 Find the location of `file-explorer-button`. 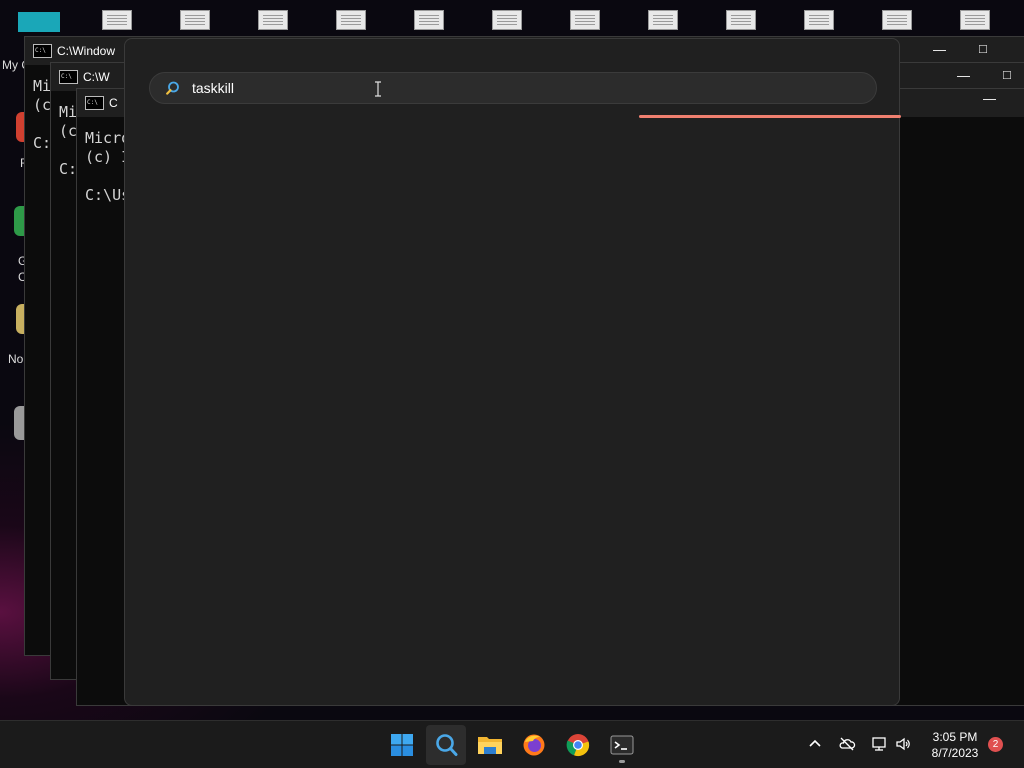

file-explorer-button is located at coordinates (490, 745).